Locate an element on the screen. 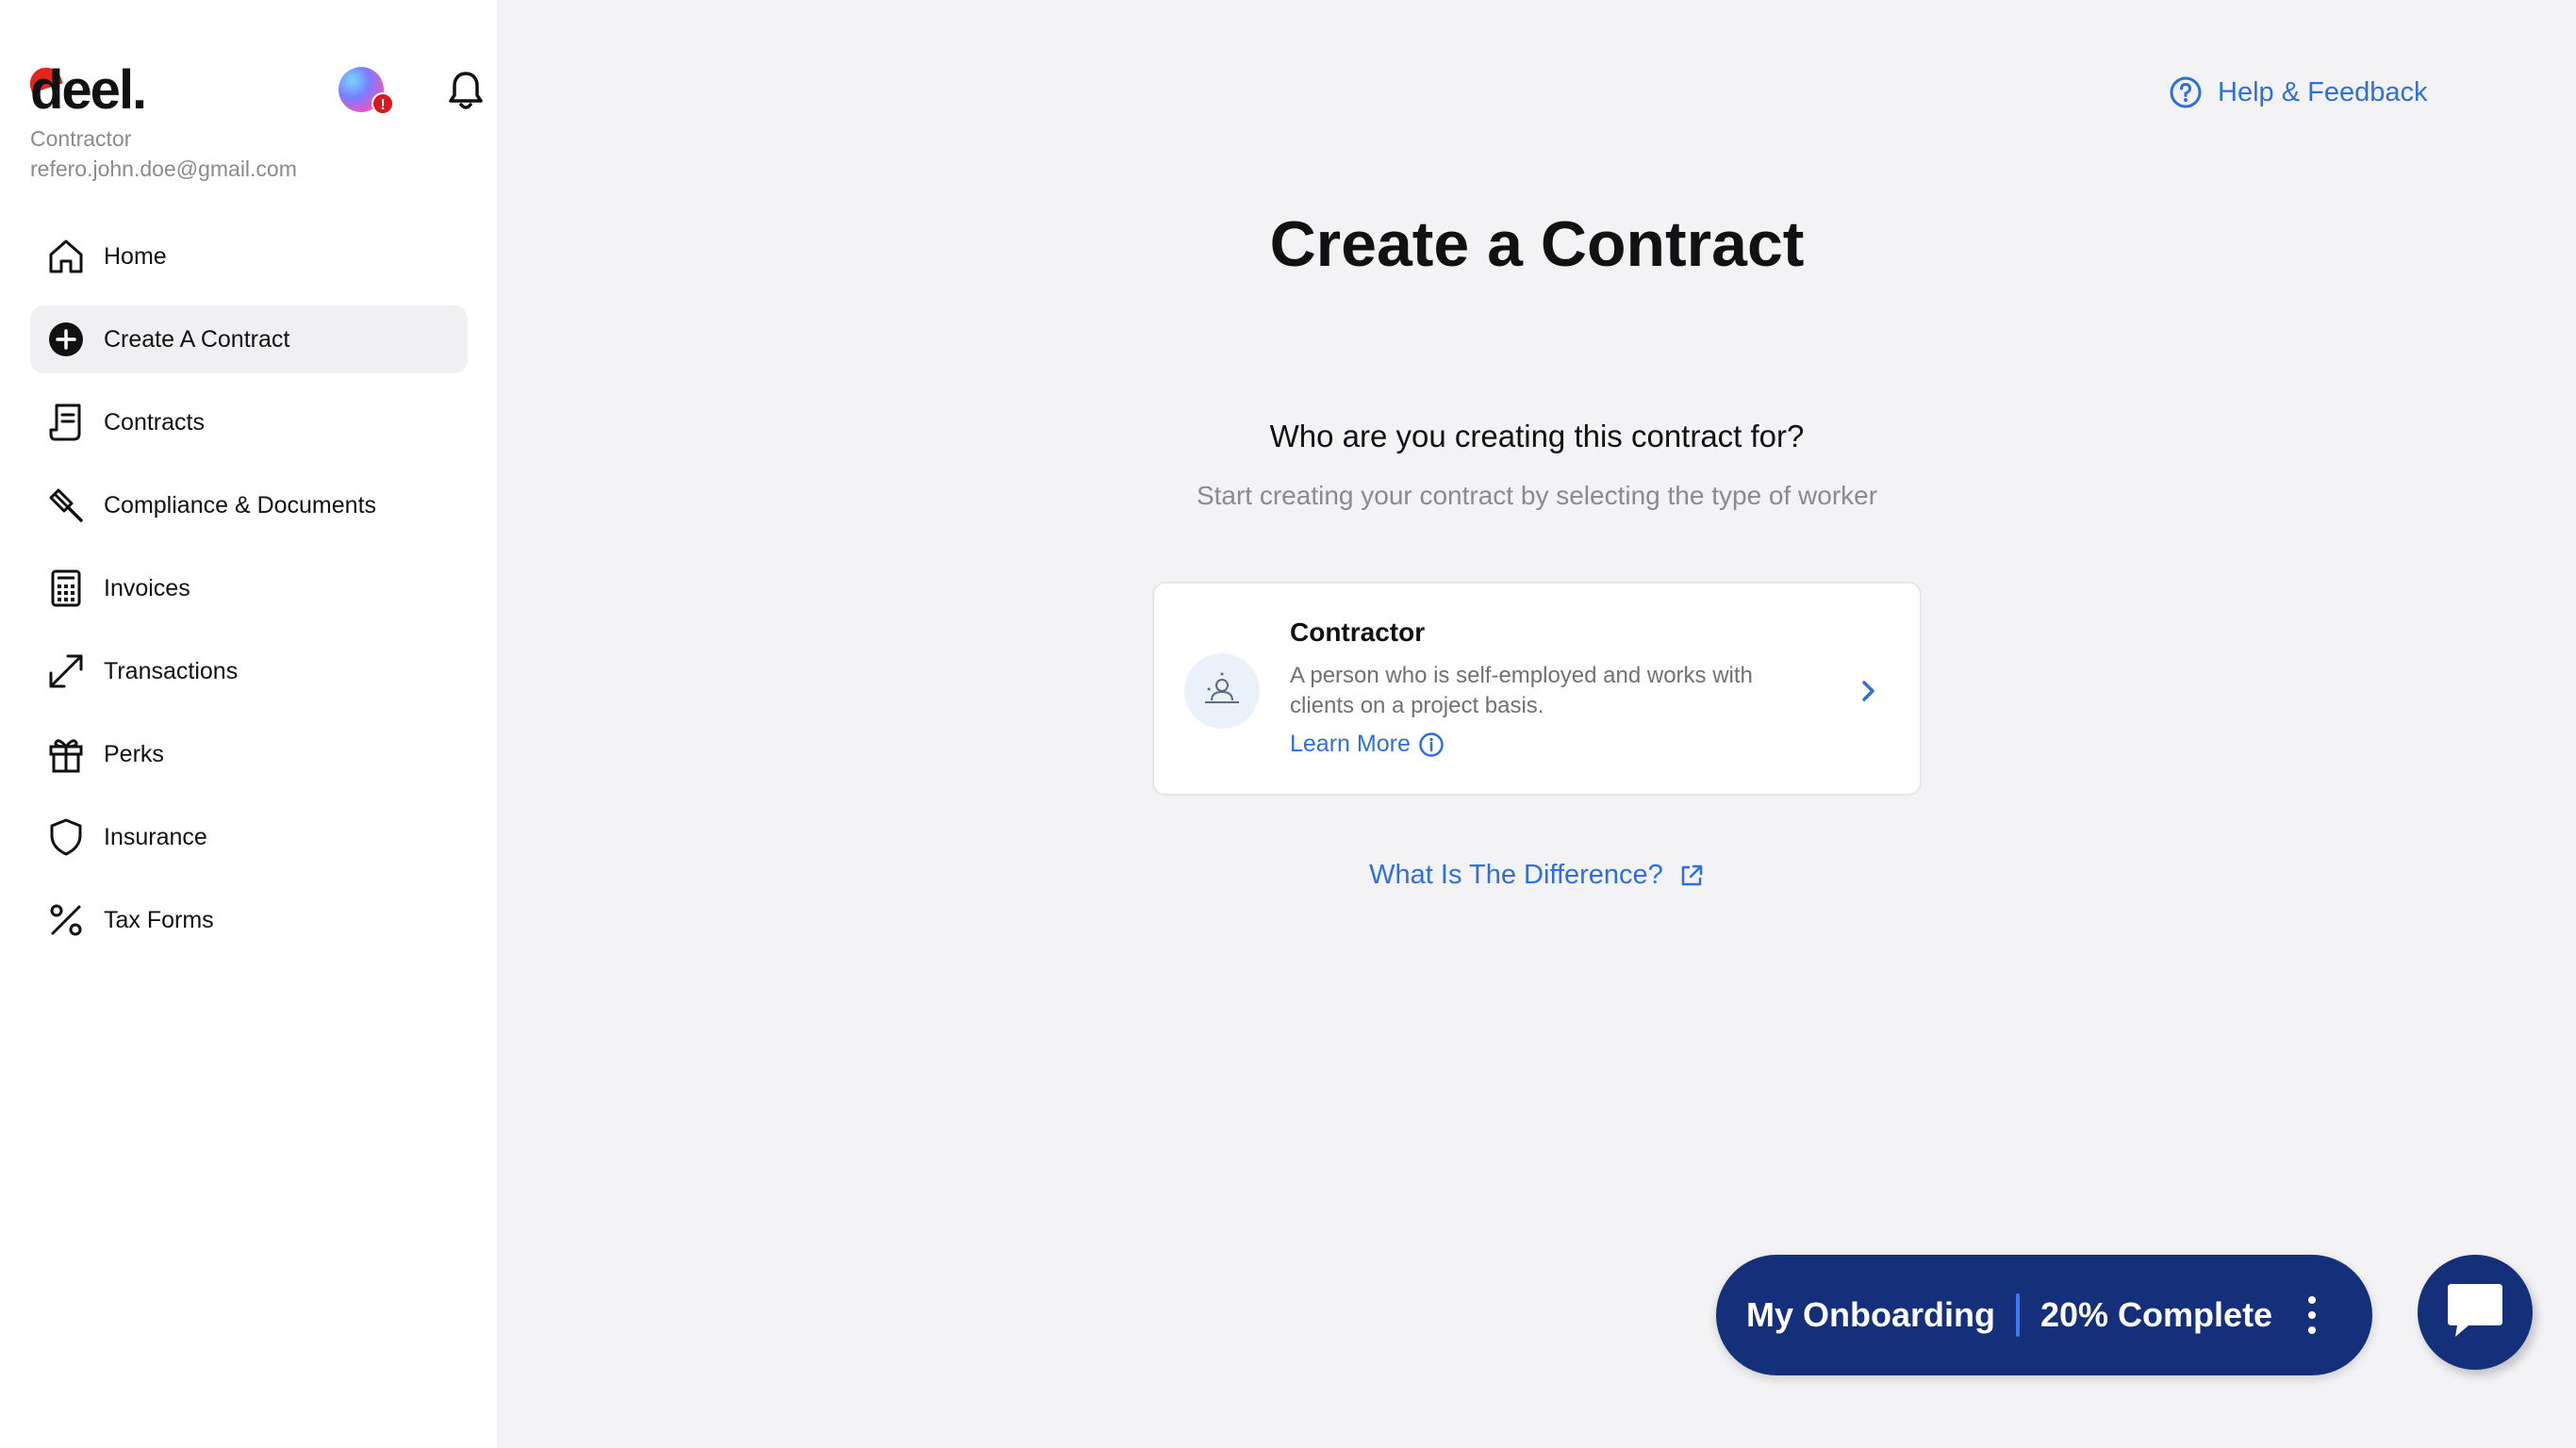  sidebar-item-contracts: Contracts is located at coordinates (249, 422).